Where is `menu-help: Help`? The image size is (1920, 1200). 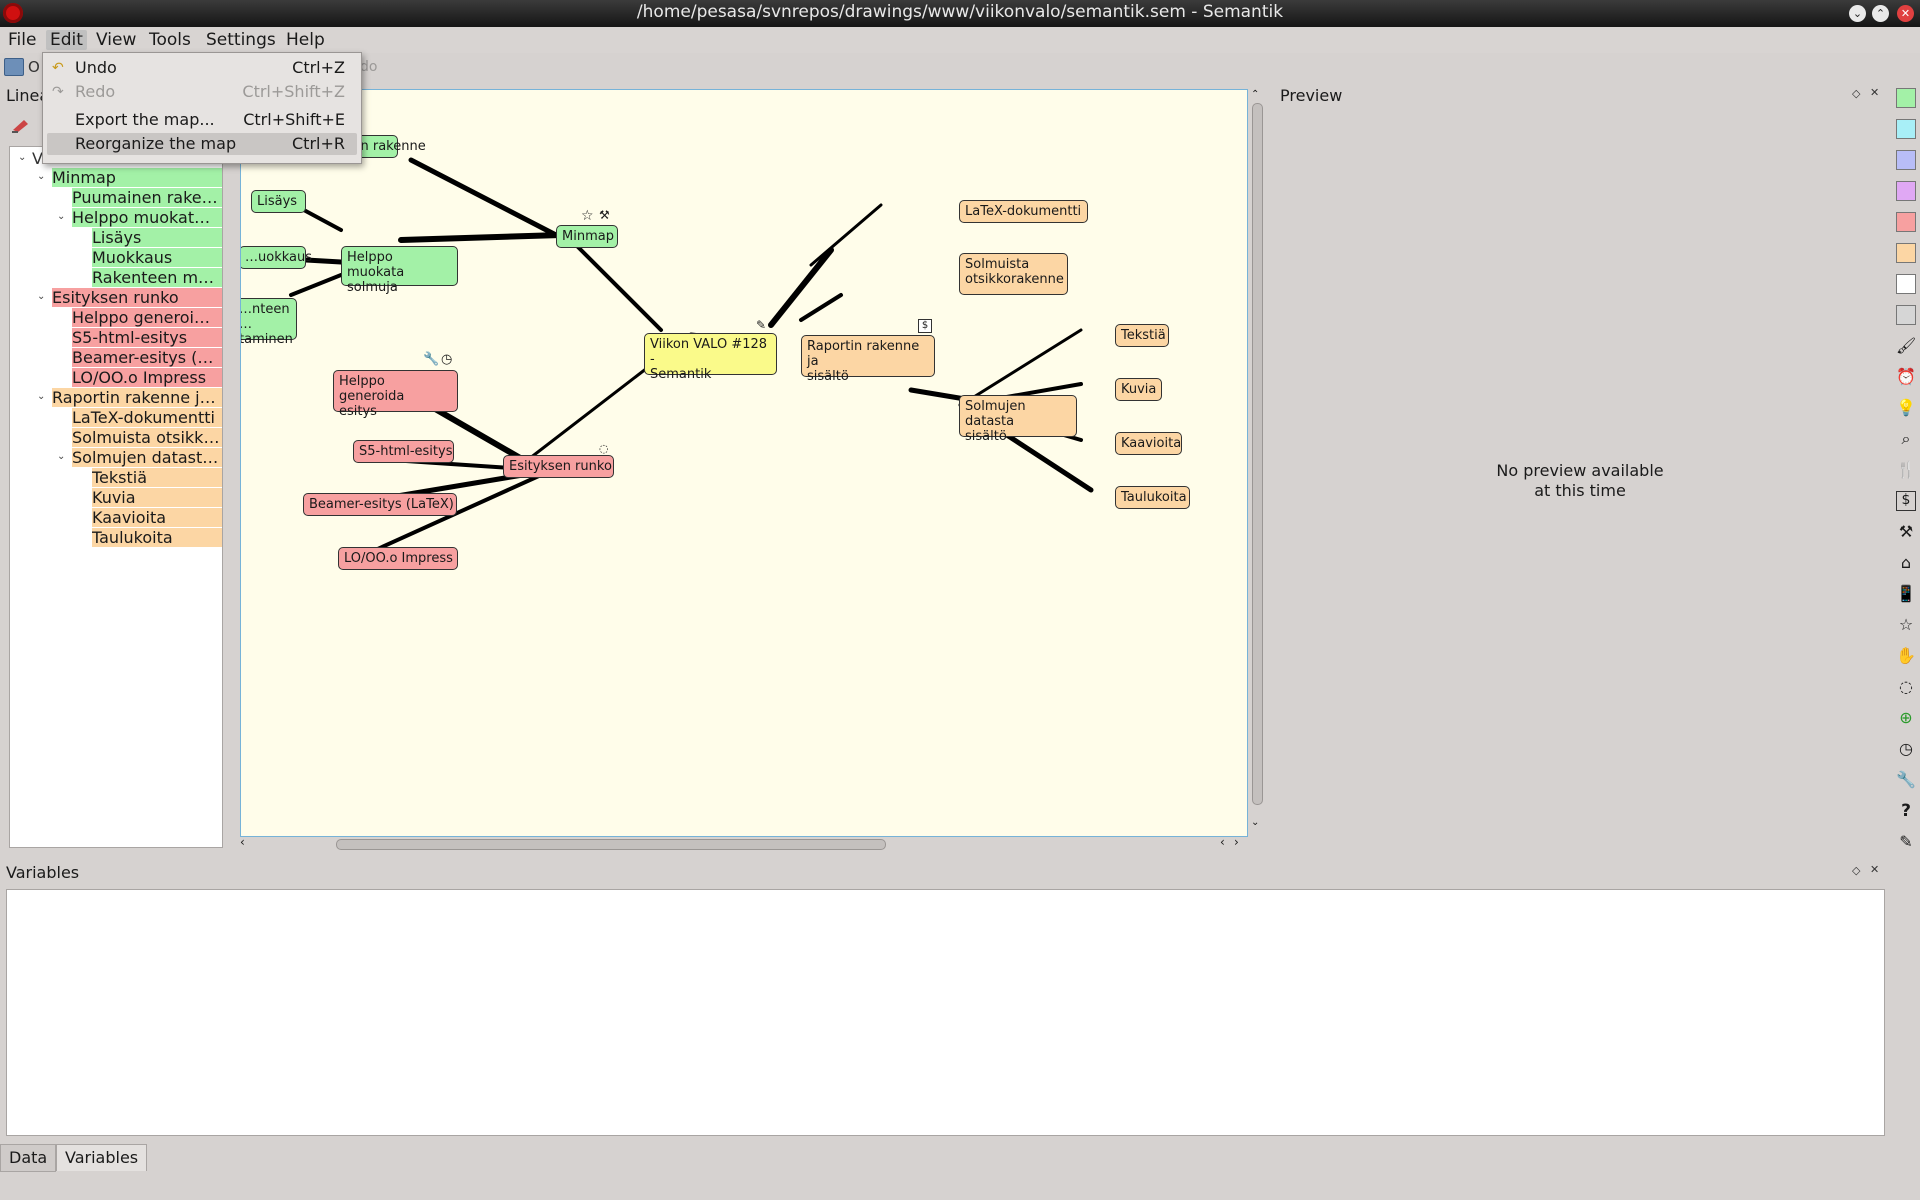 menu-help: Help is located at coordinates (305, 40).